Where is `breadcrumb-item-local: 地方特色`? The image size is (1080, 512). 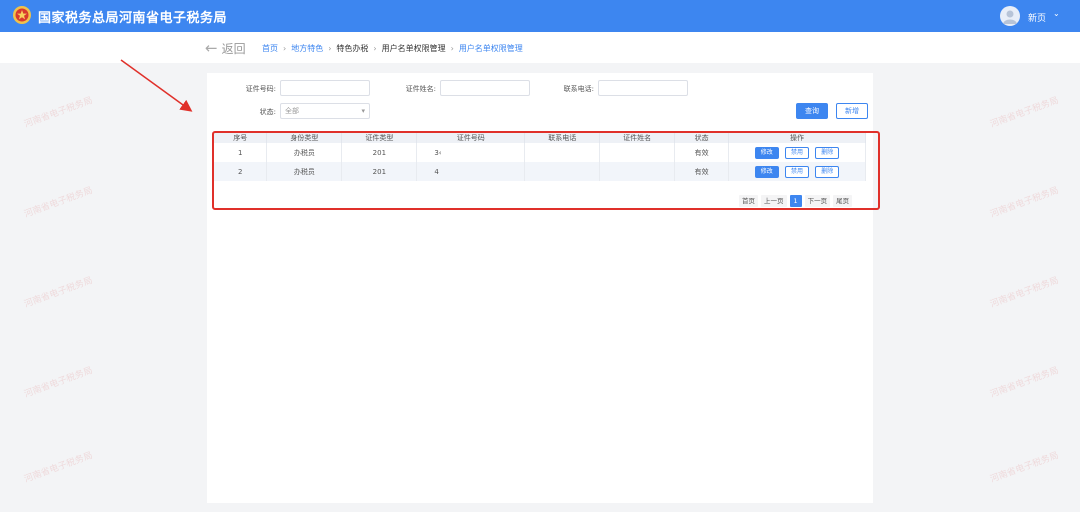
breadcrumb-item-local: 地方特色 is located at coordinates (307, 48).